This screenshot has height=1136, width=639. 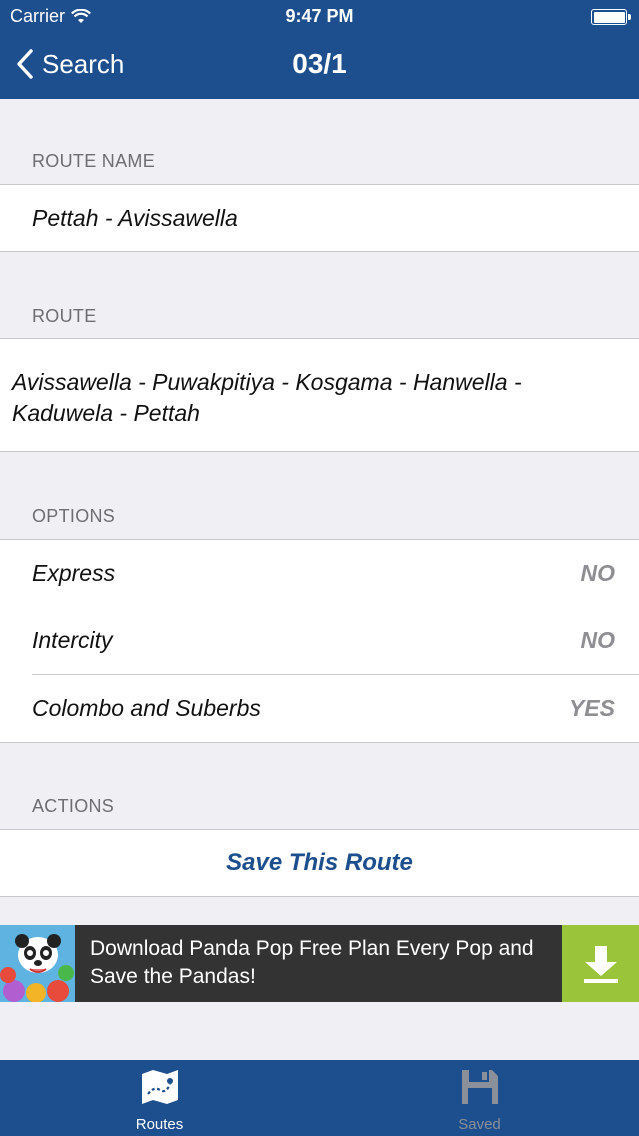 I want to click on tab-routes: Routes, so click(x=159, y=1098).